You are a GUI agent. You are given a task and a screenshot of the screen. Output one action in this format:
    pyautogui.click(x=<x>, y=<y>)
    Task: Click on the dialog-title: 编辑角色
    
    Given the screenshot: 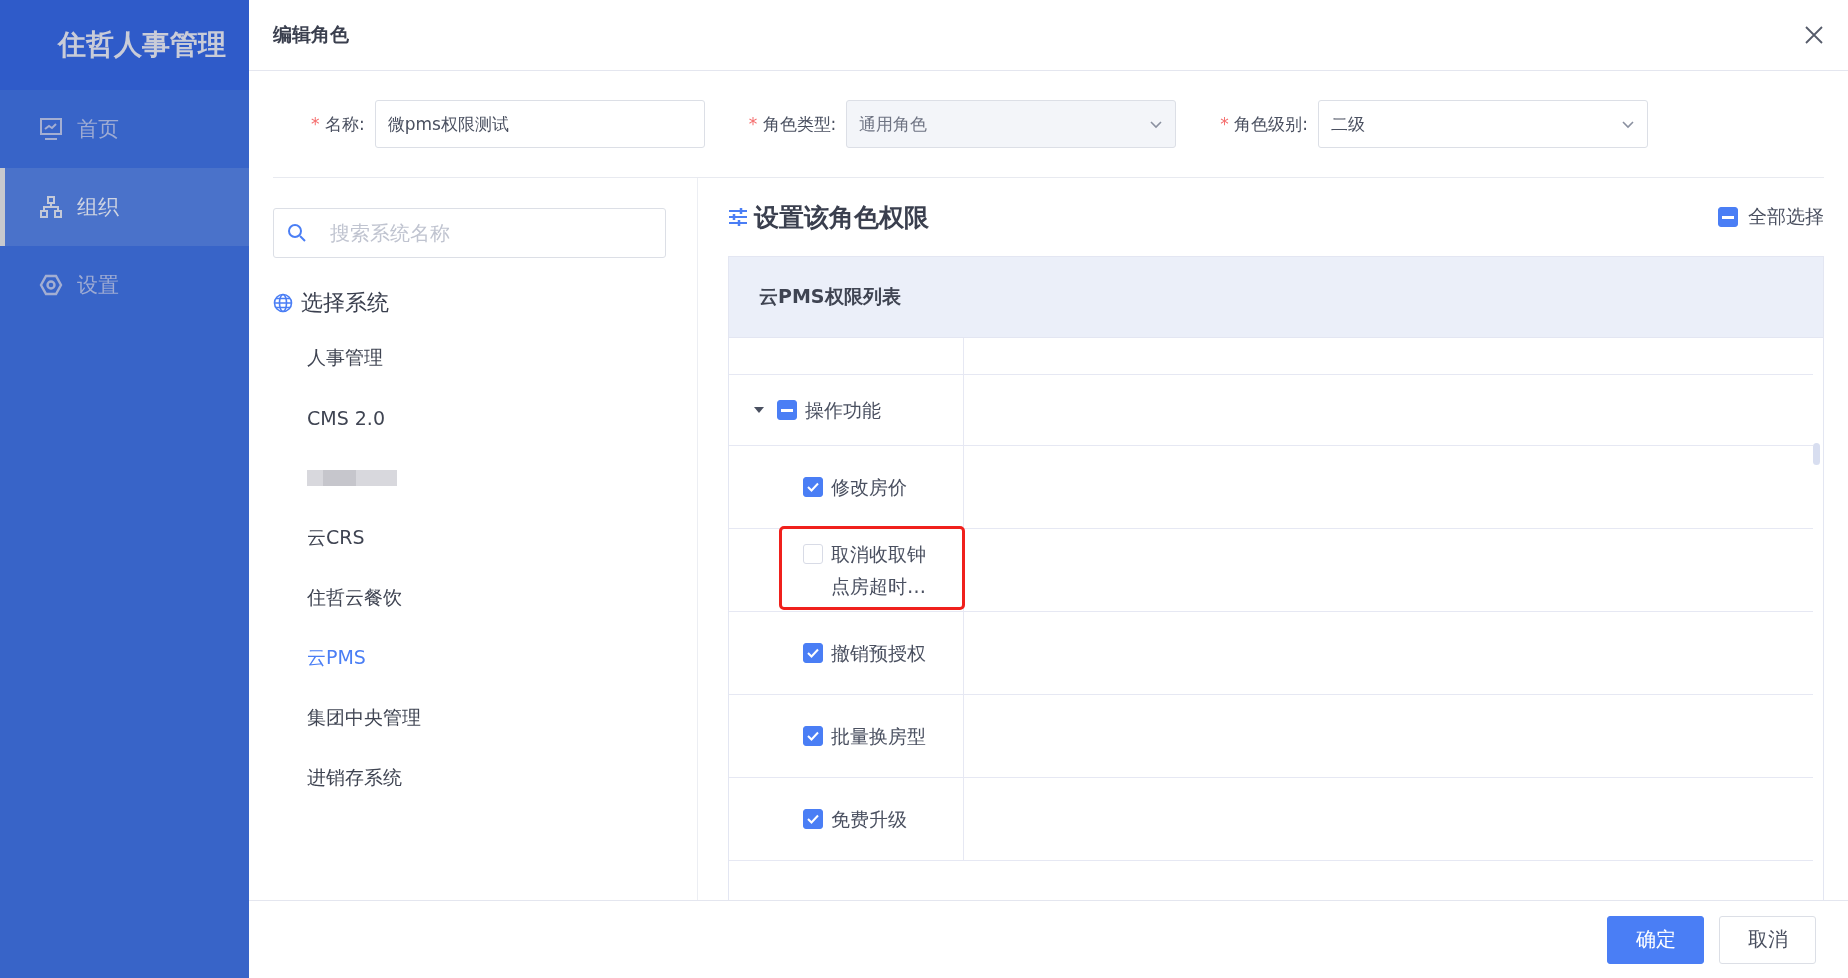 What is the action you would take?
    pyautogui.click(x=311, y=34)
    